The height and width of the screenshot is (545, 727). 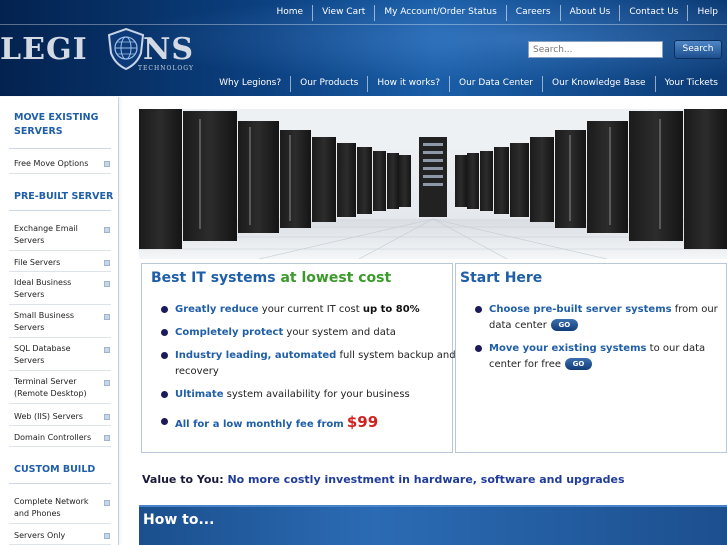 What do you see at coordinates (53, 437) in the screenshot?
I see `sidebar-item-label: Domain Controllers` at bounding box center [53, 437].